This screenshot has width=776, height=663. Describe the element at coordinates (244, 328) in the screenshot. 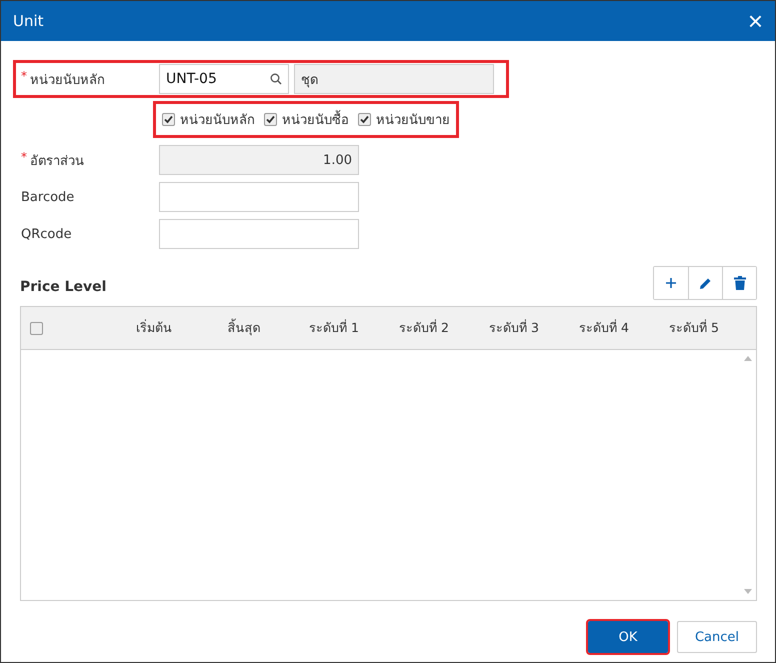

I see `column-header: สิ้นสุด` at that location.